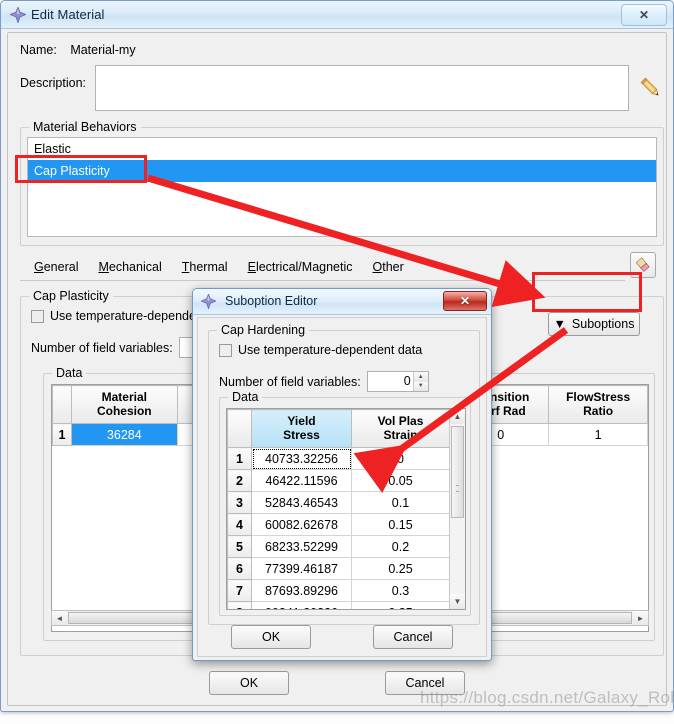 The width and height of the screenshot is (674, 724). Describe the element at coordinates (301, 428) in the screenshot. I see `col-yield-stress: Yield Stress` at that location.